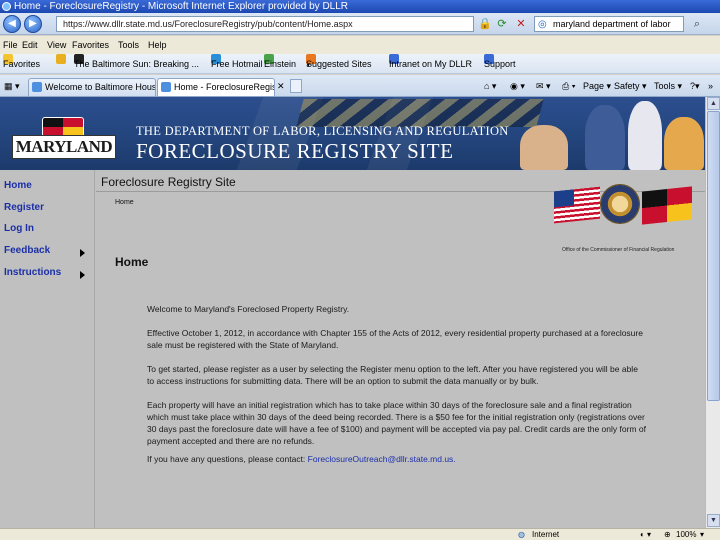 The width and height of the screenshot is (720, 540). What do you see at coordinates (10, 45) in the screenshot?
I see `menu-file: File` at bounding box center [10, 45].